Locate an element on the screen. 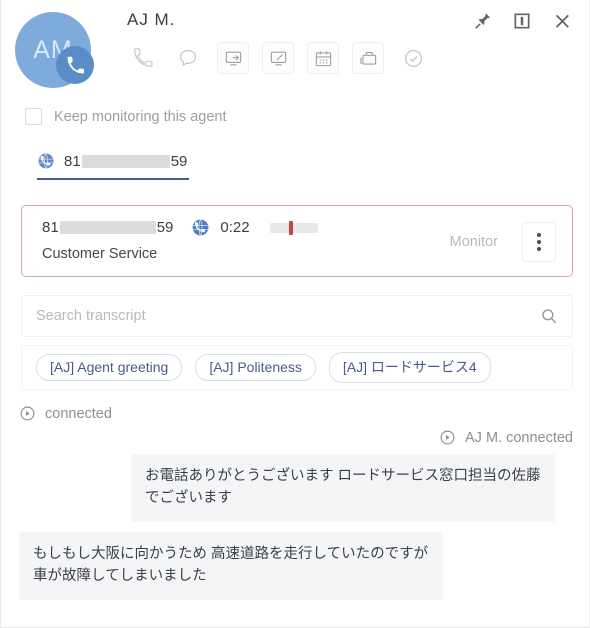 The height and width of the screenshot is (628, 590). keep-monitoring-checkbox: Keep monitoring this agent is located at coordinates (126, 116).